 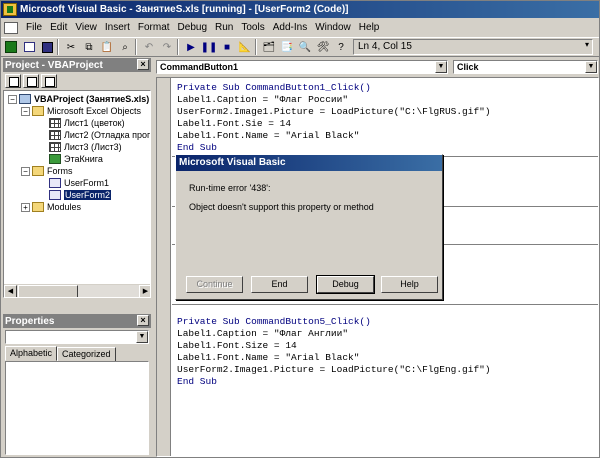 What do you see at coordinates (333, 27) in the screenshot?
I see `menu-window: Window` at bounding box center [333, 27].